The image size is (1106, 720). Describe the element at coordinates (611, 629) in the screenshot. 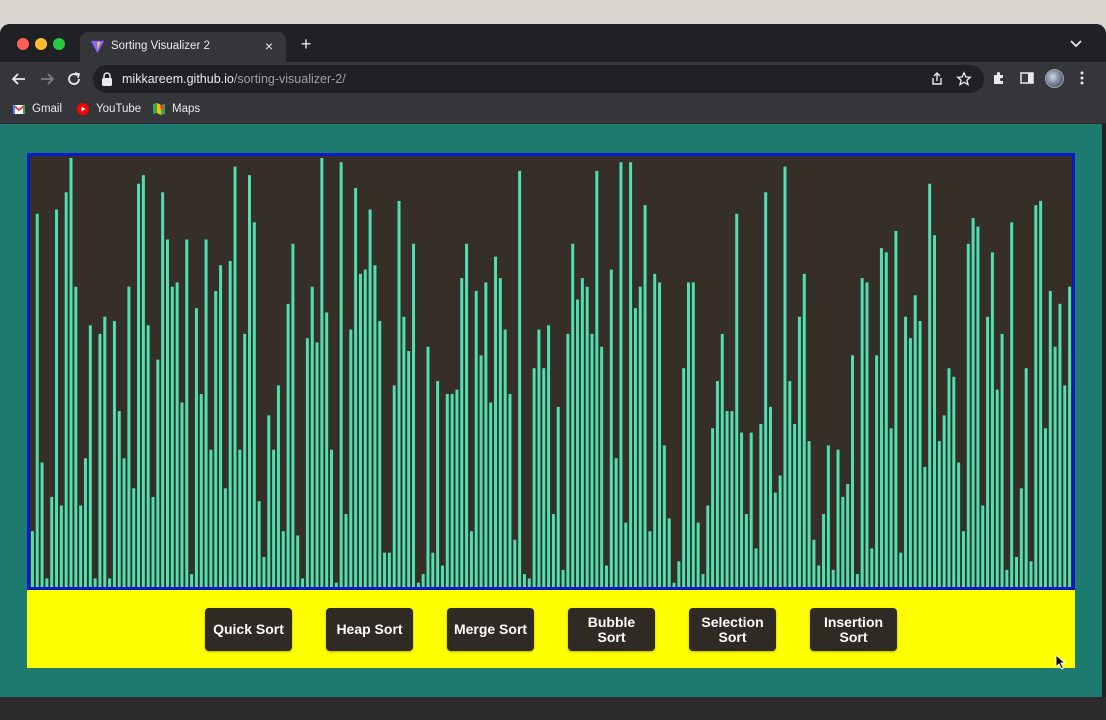

I see `bubble-sort-button: Bubble Sort` at that location.